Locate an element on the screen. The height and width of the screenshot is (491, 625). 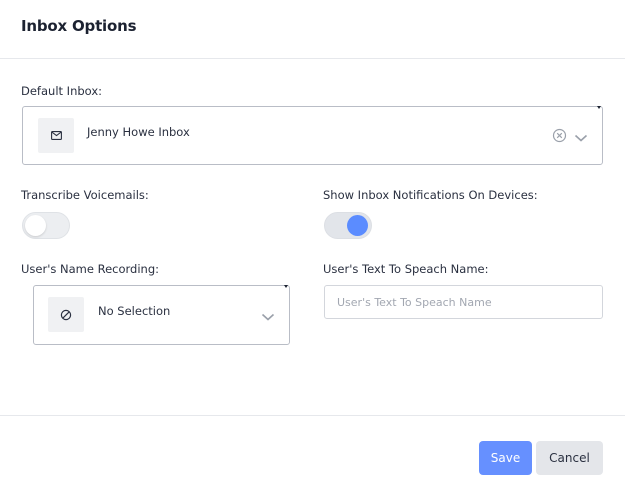
envelope-icon is located at coordinates (56, 135).